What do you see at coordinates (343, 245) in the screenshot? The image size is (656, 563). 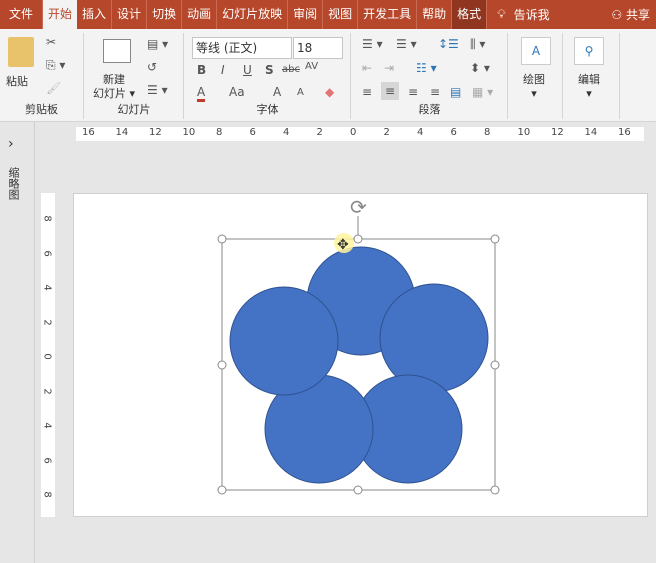 I see `move-cursor-icon: ✥` at bounding box center [343, 245].